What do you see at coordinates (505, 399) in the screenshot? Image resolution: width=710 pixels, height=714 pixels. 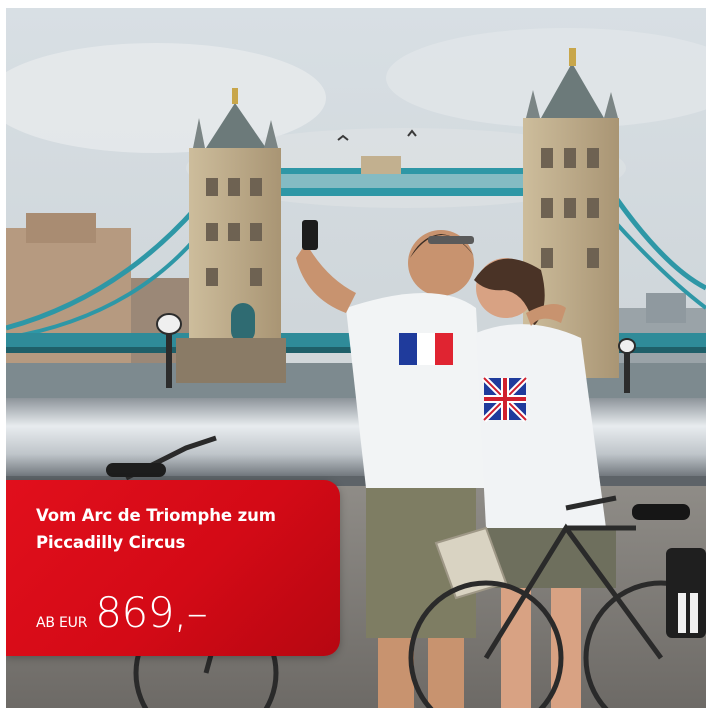 I see `union-jack-icon` at bounding box center [505, 399].